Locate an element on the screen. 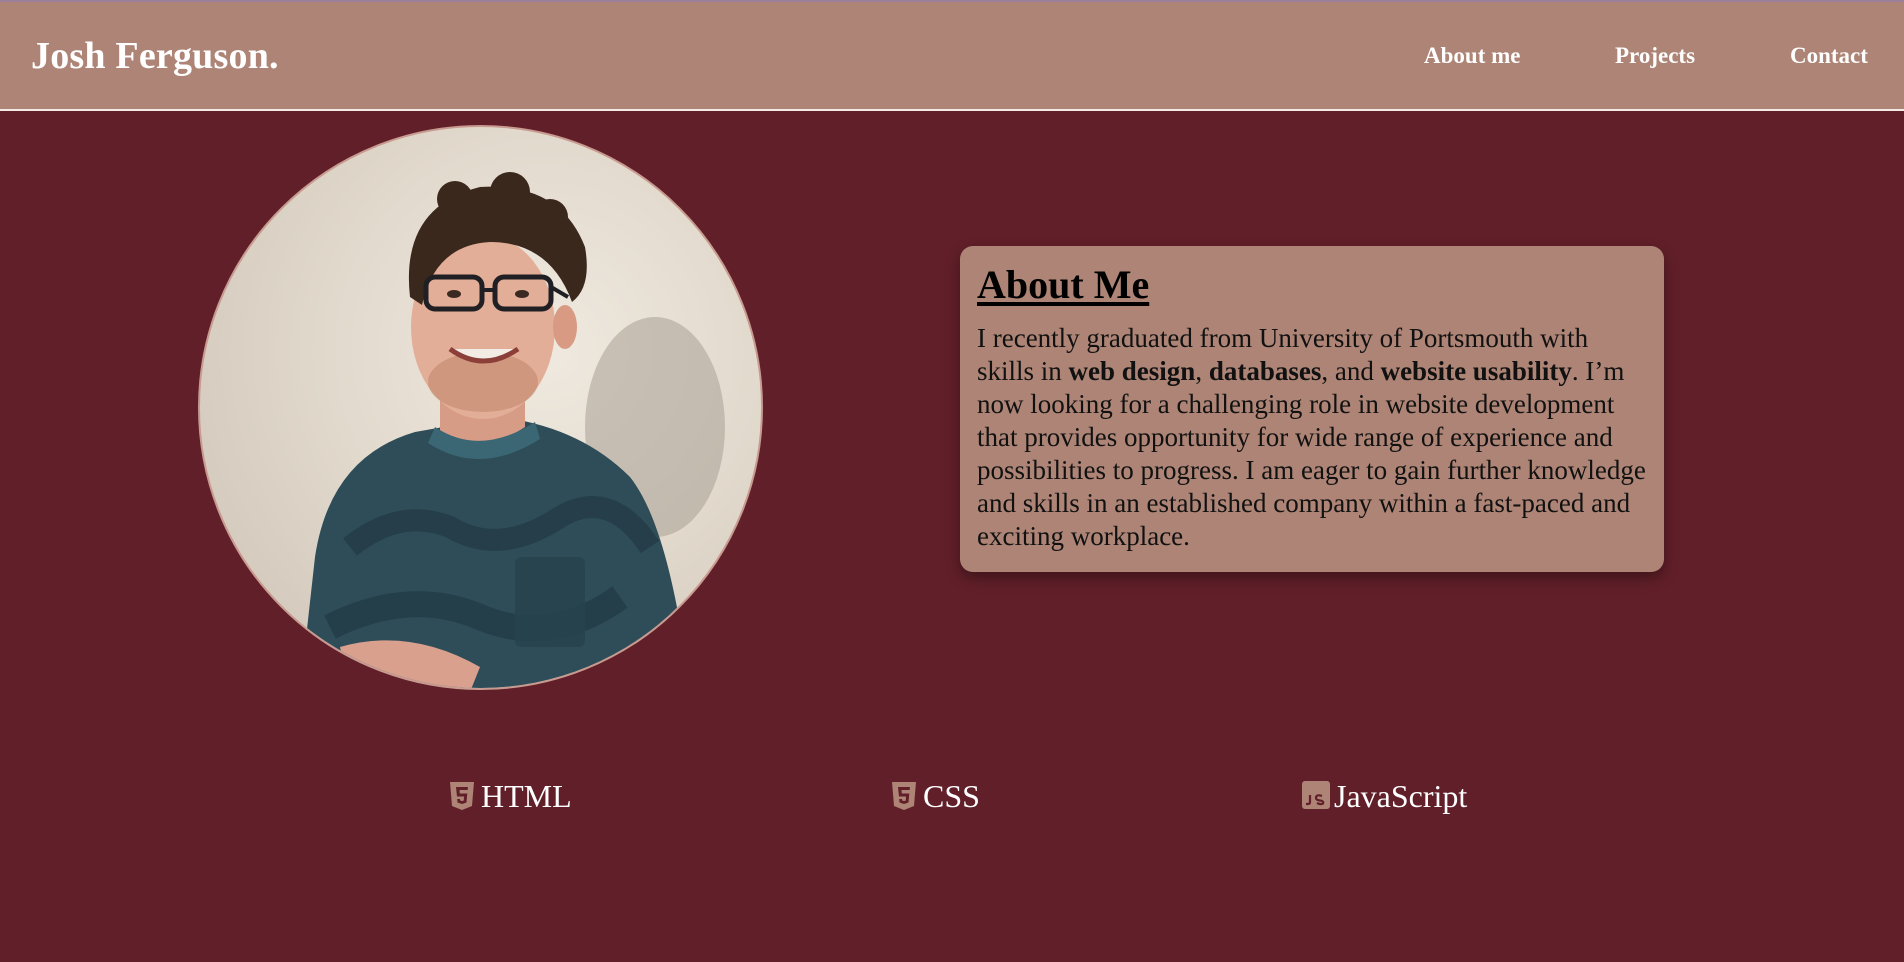 The image size is (1904, 962). nav-link-projects: Projects is located at coordinates (1655, 56).